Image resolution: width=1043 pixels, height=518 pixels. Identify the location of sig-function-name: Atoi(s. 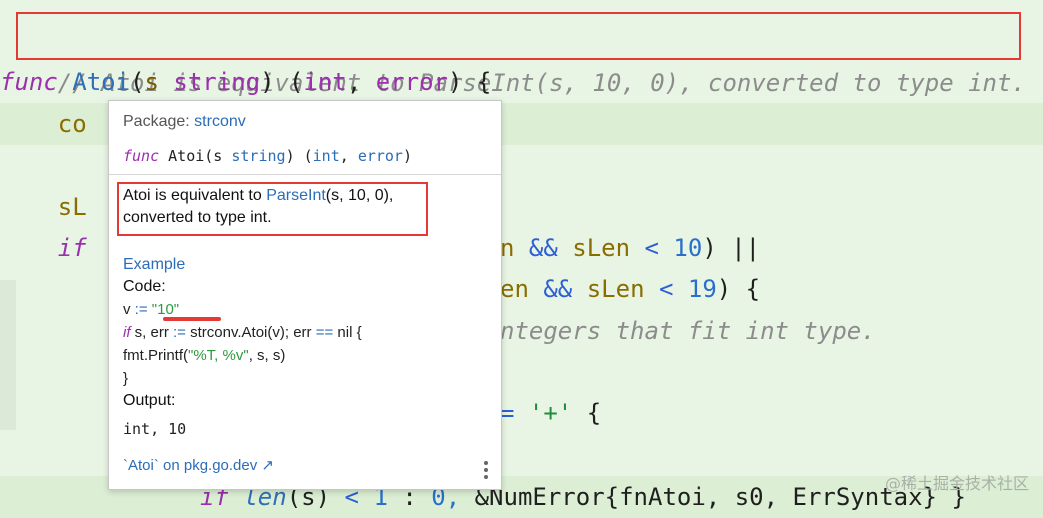
(195, 156).